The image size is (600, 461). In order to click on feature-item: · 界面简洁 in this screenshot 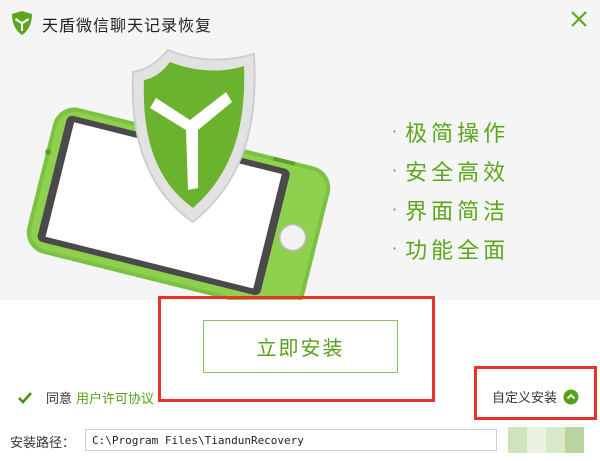, I will do `click(450, 209)`.